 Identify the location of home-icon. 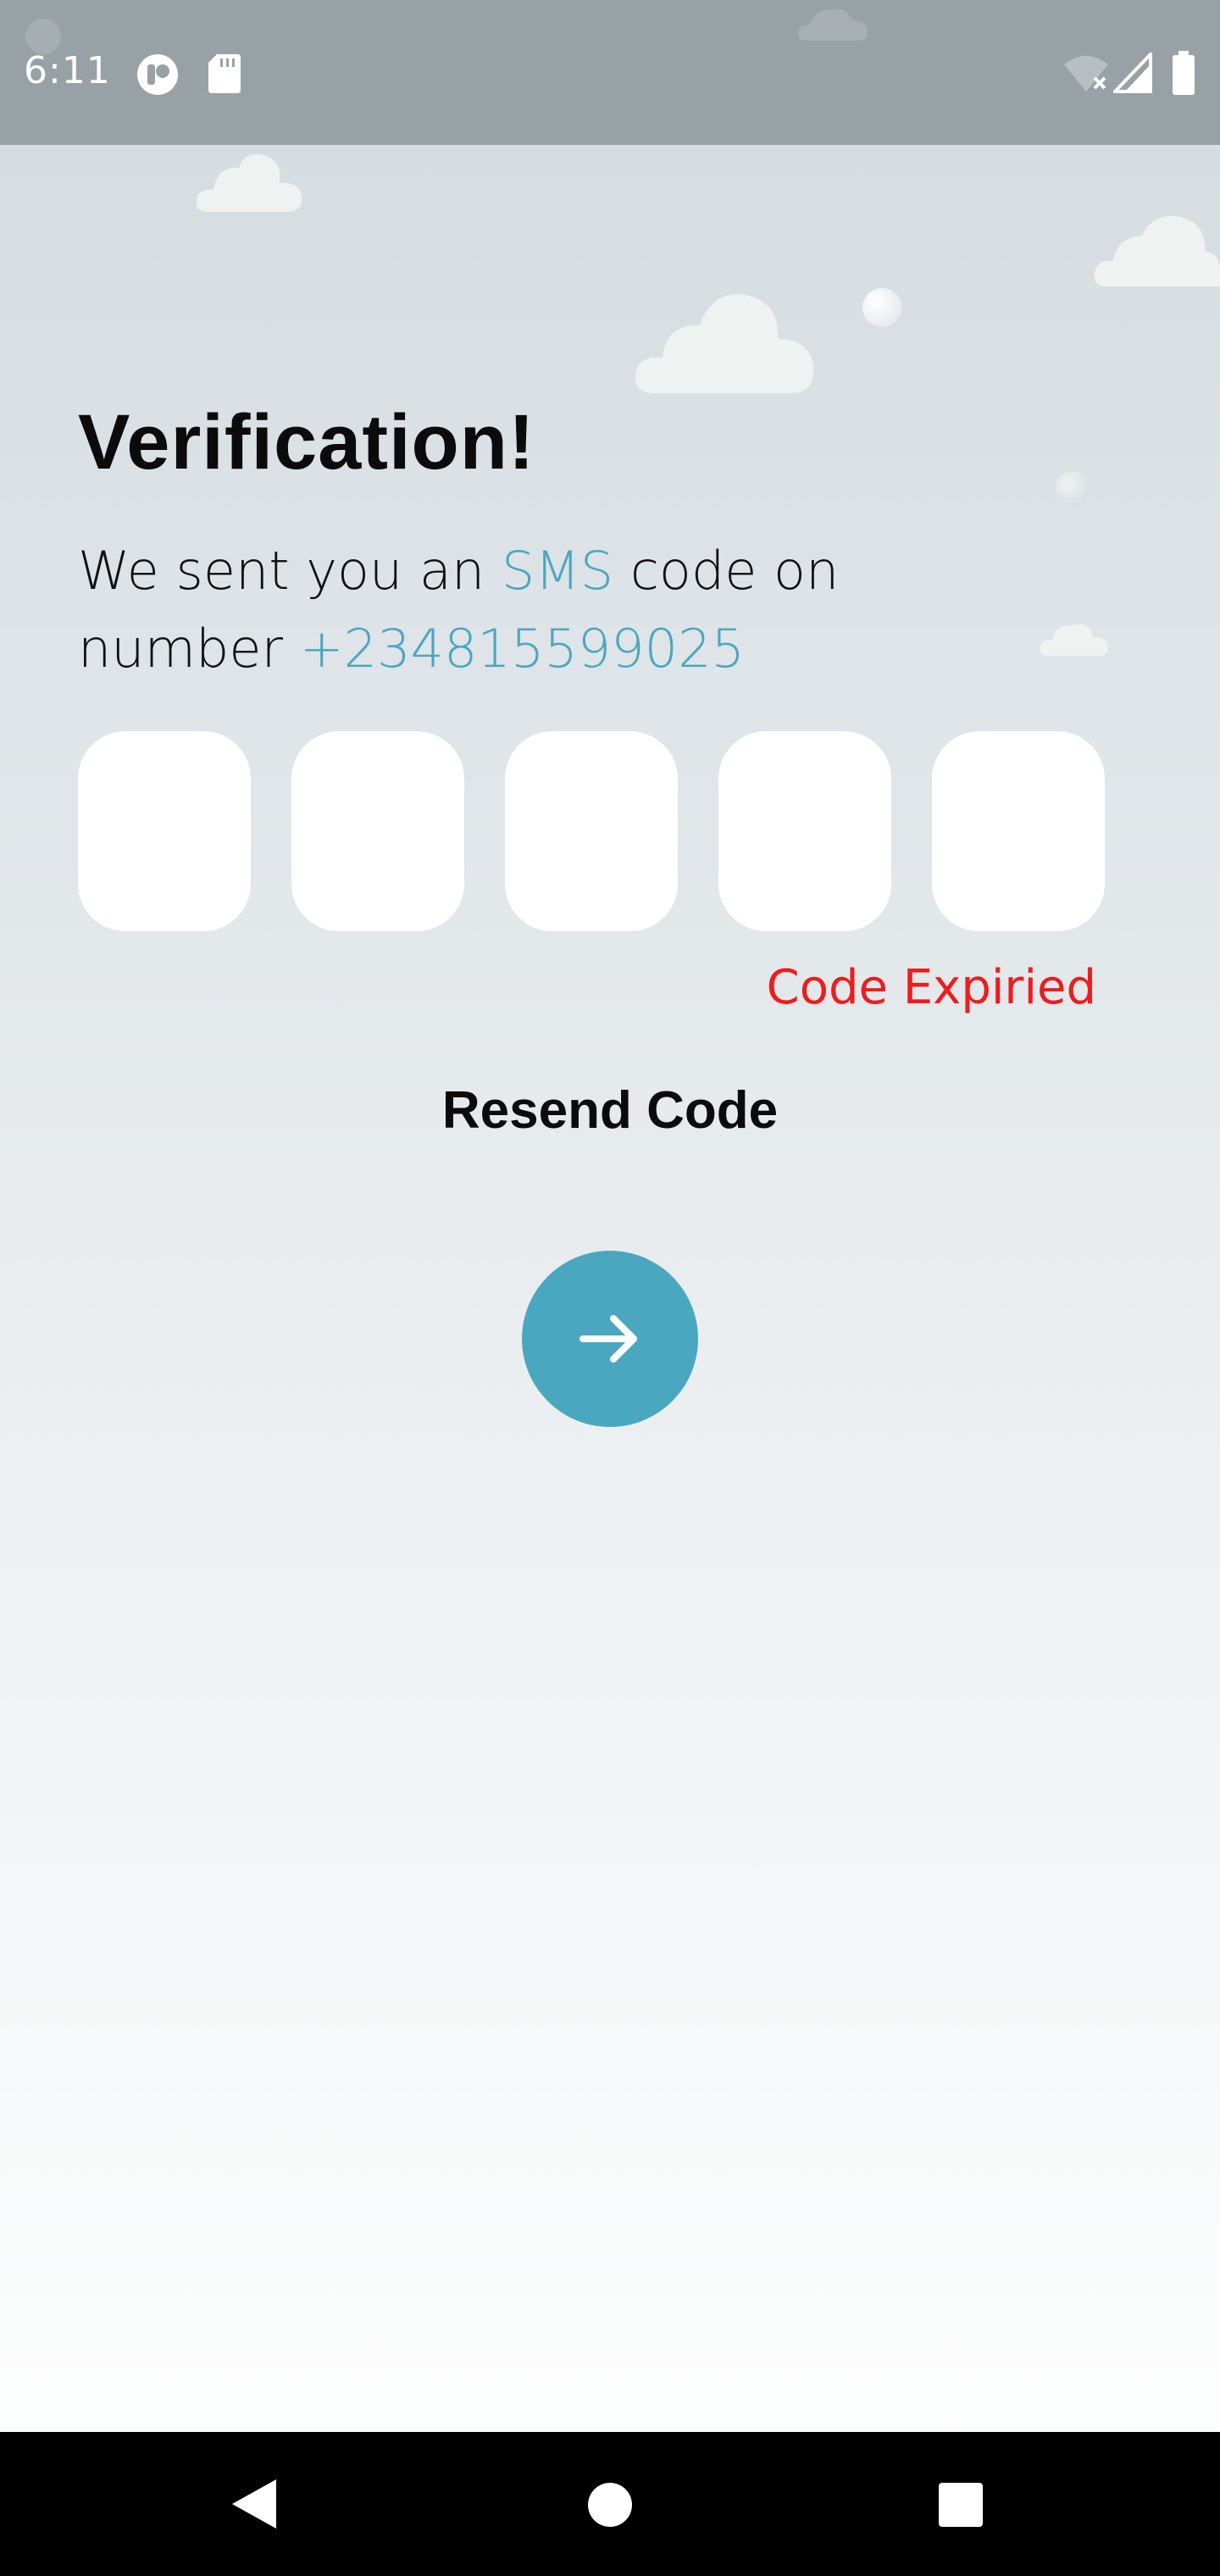
(610, 2505).